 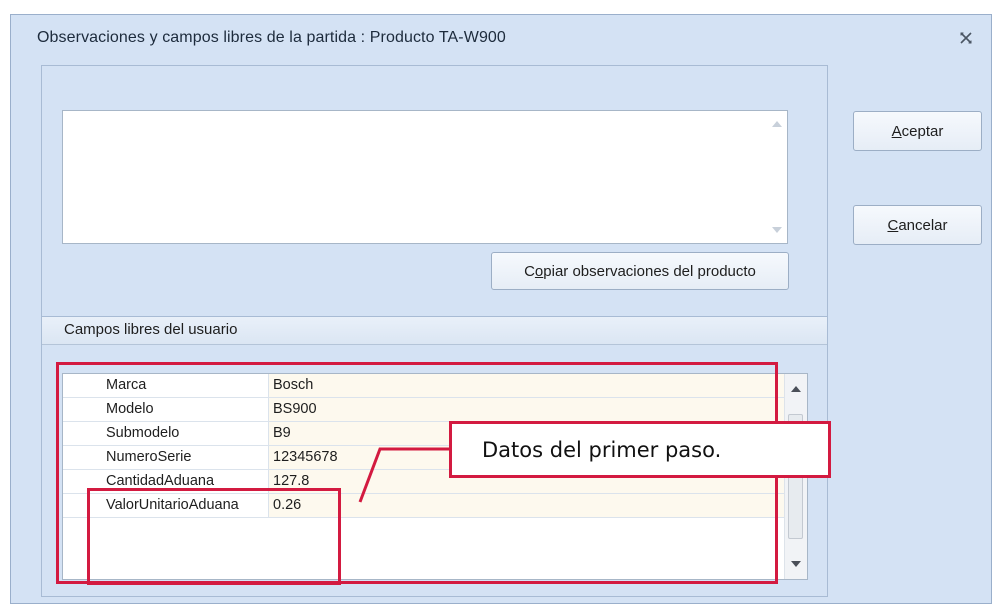 What do you see at coordinates (182, 409) in the screenshot?
I see `field-name: Modelo` at bounding box center [182, 409].